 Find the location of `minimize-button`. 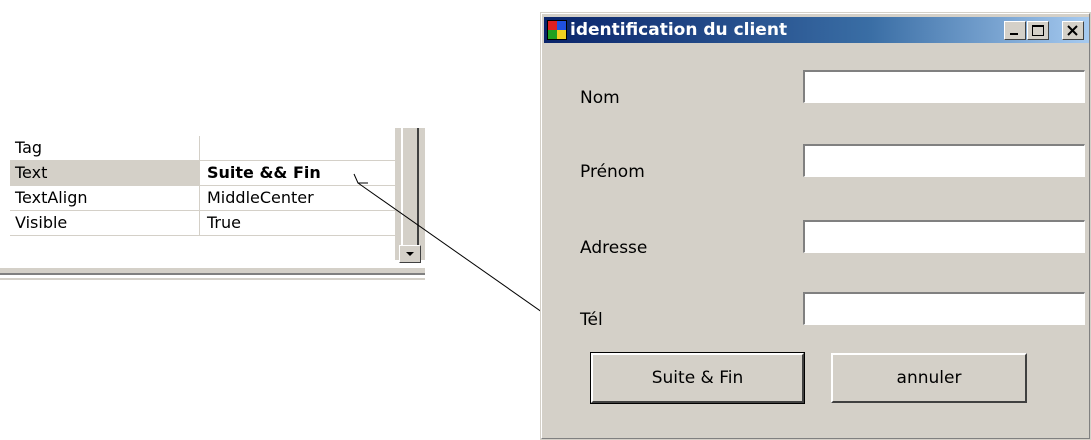

minimize-button is located at coordinates (1015, 30).